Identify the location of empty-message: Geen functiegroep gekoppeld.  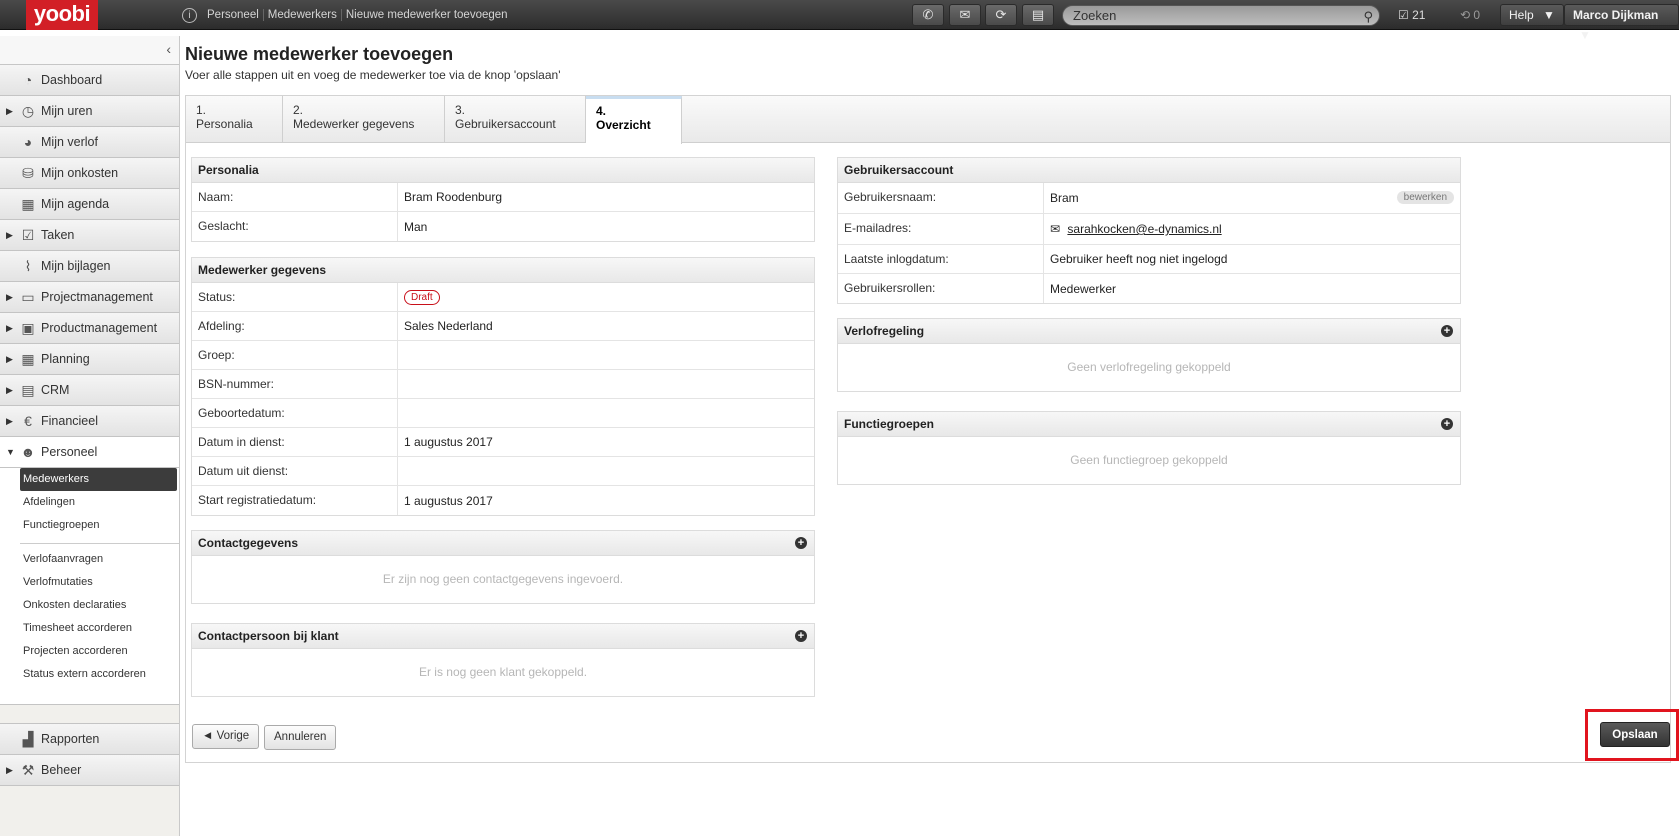
(1149, 460).